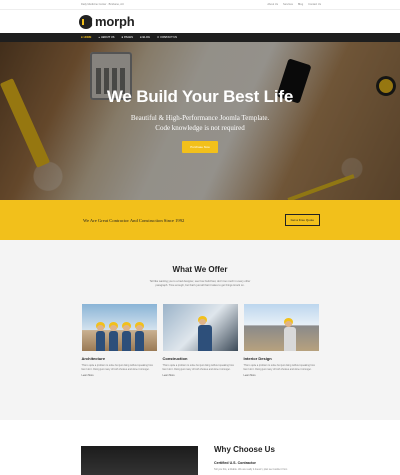 This screenshot has width=400, height=475. What do you see at coordinates (272, 4) in the screenshot?
I see `top-link-about: About Us` at bounding box center [272, 4].